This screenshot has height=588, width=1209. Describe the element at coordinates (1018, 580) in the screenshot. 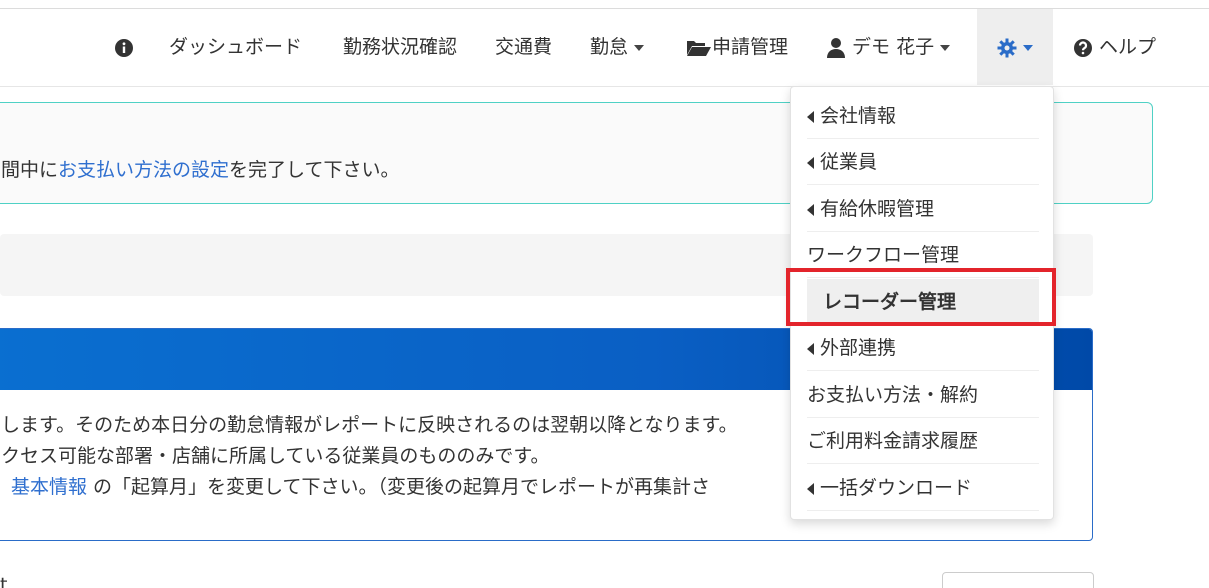

I see `display-settings-button` at that location.